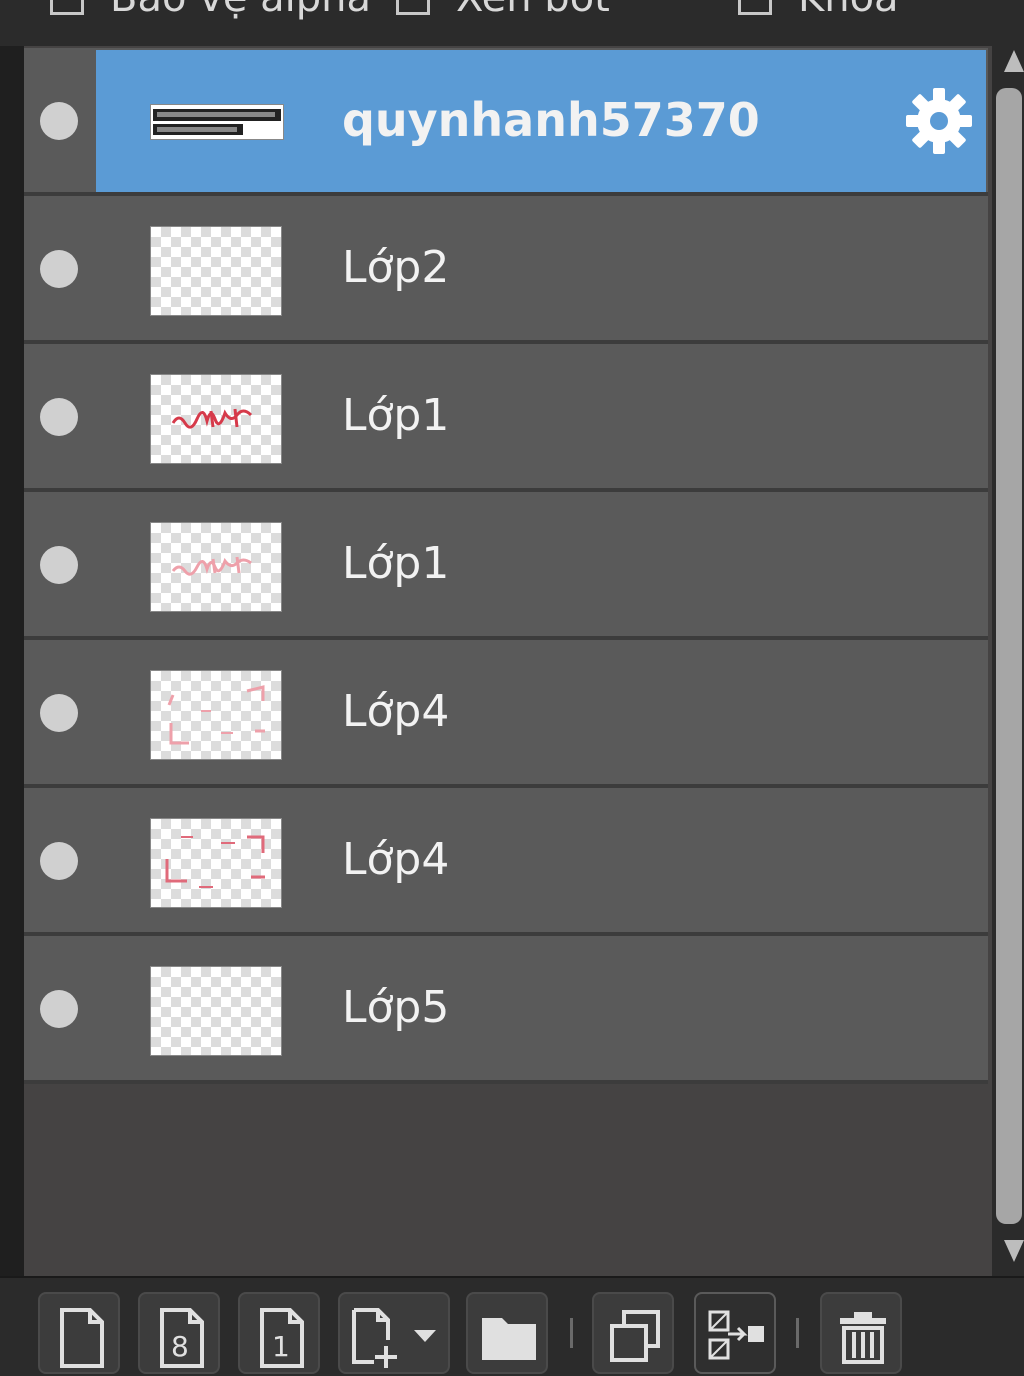 This screenshot has height=1376, width=1024. What do you see at coordinates (395, 268) in the screenshot?
I see `layer-name: Lớp2` at bounding box center [395, 268].